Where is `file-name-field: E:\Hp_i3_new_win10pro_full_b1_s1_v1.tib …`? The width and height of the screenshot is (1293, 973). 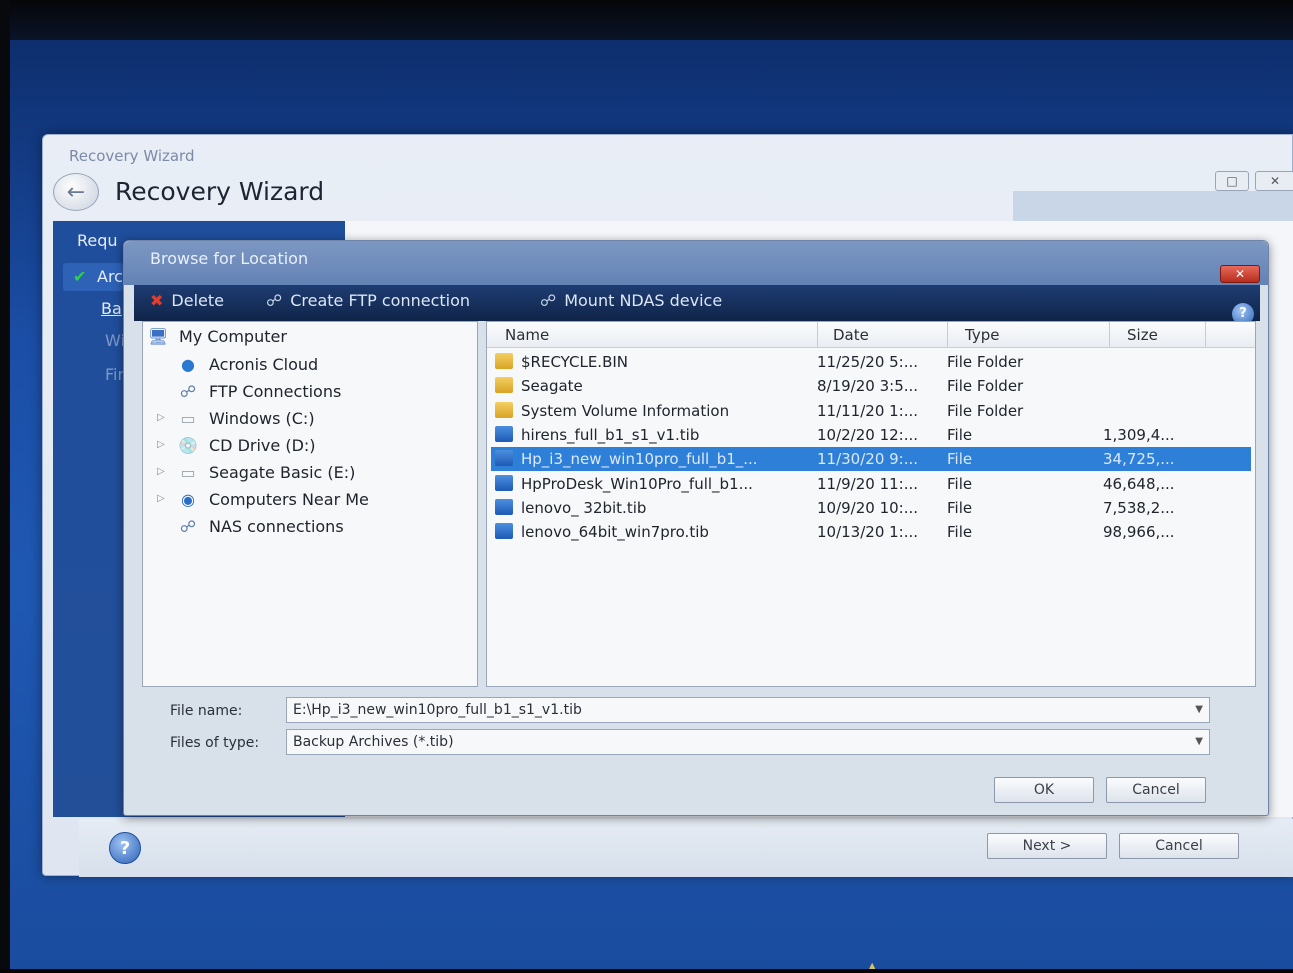
file-name-field: E:\Hp_i3_new_win10pro_full_b1_s1_v1.tib … is located at coordinates (748, 710).